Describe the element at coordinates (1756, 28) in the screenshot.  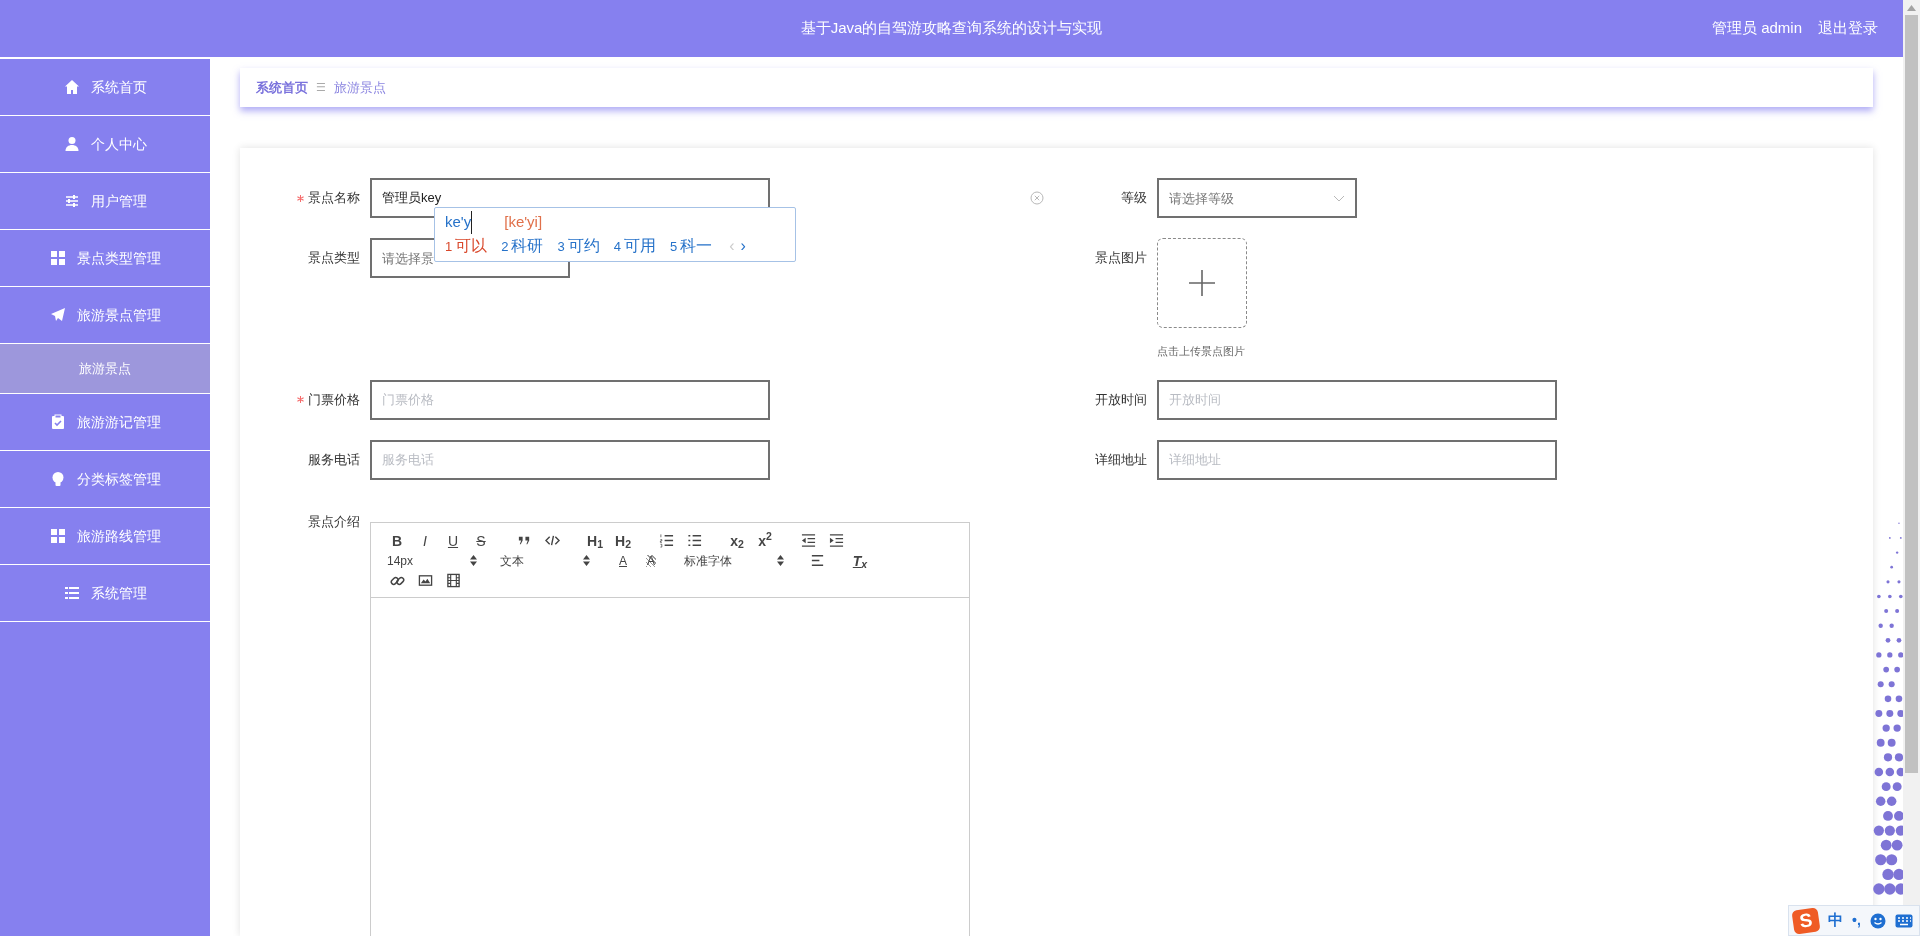
I see `user-name: 管理员 admin` at that location.